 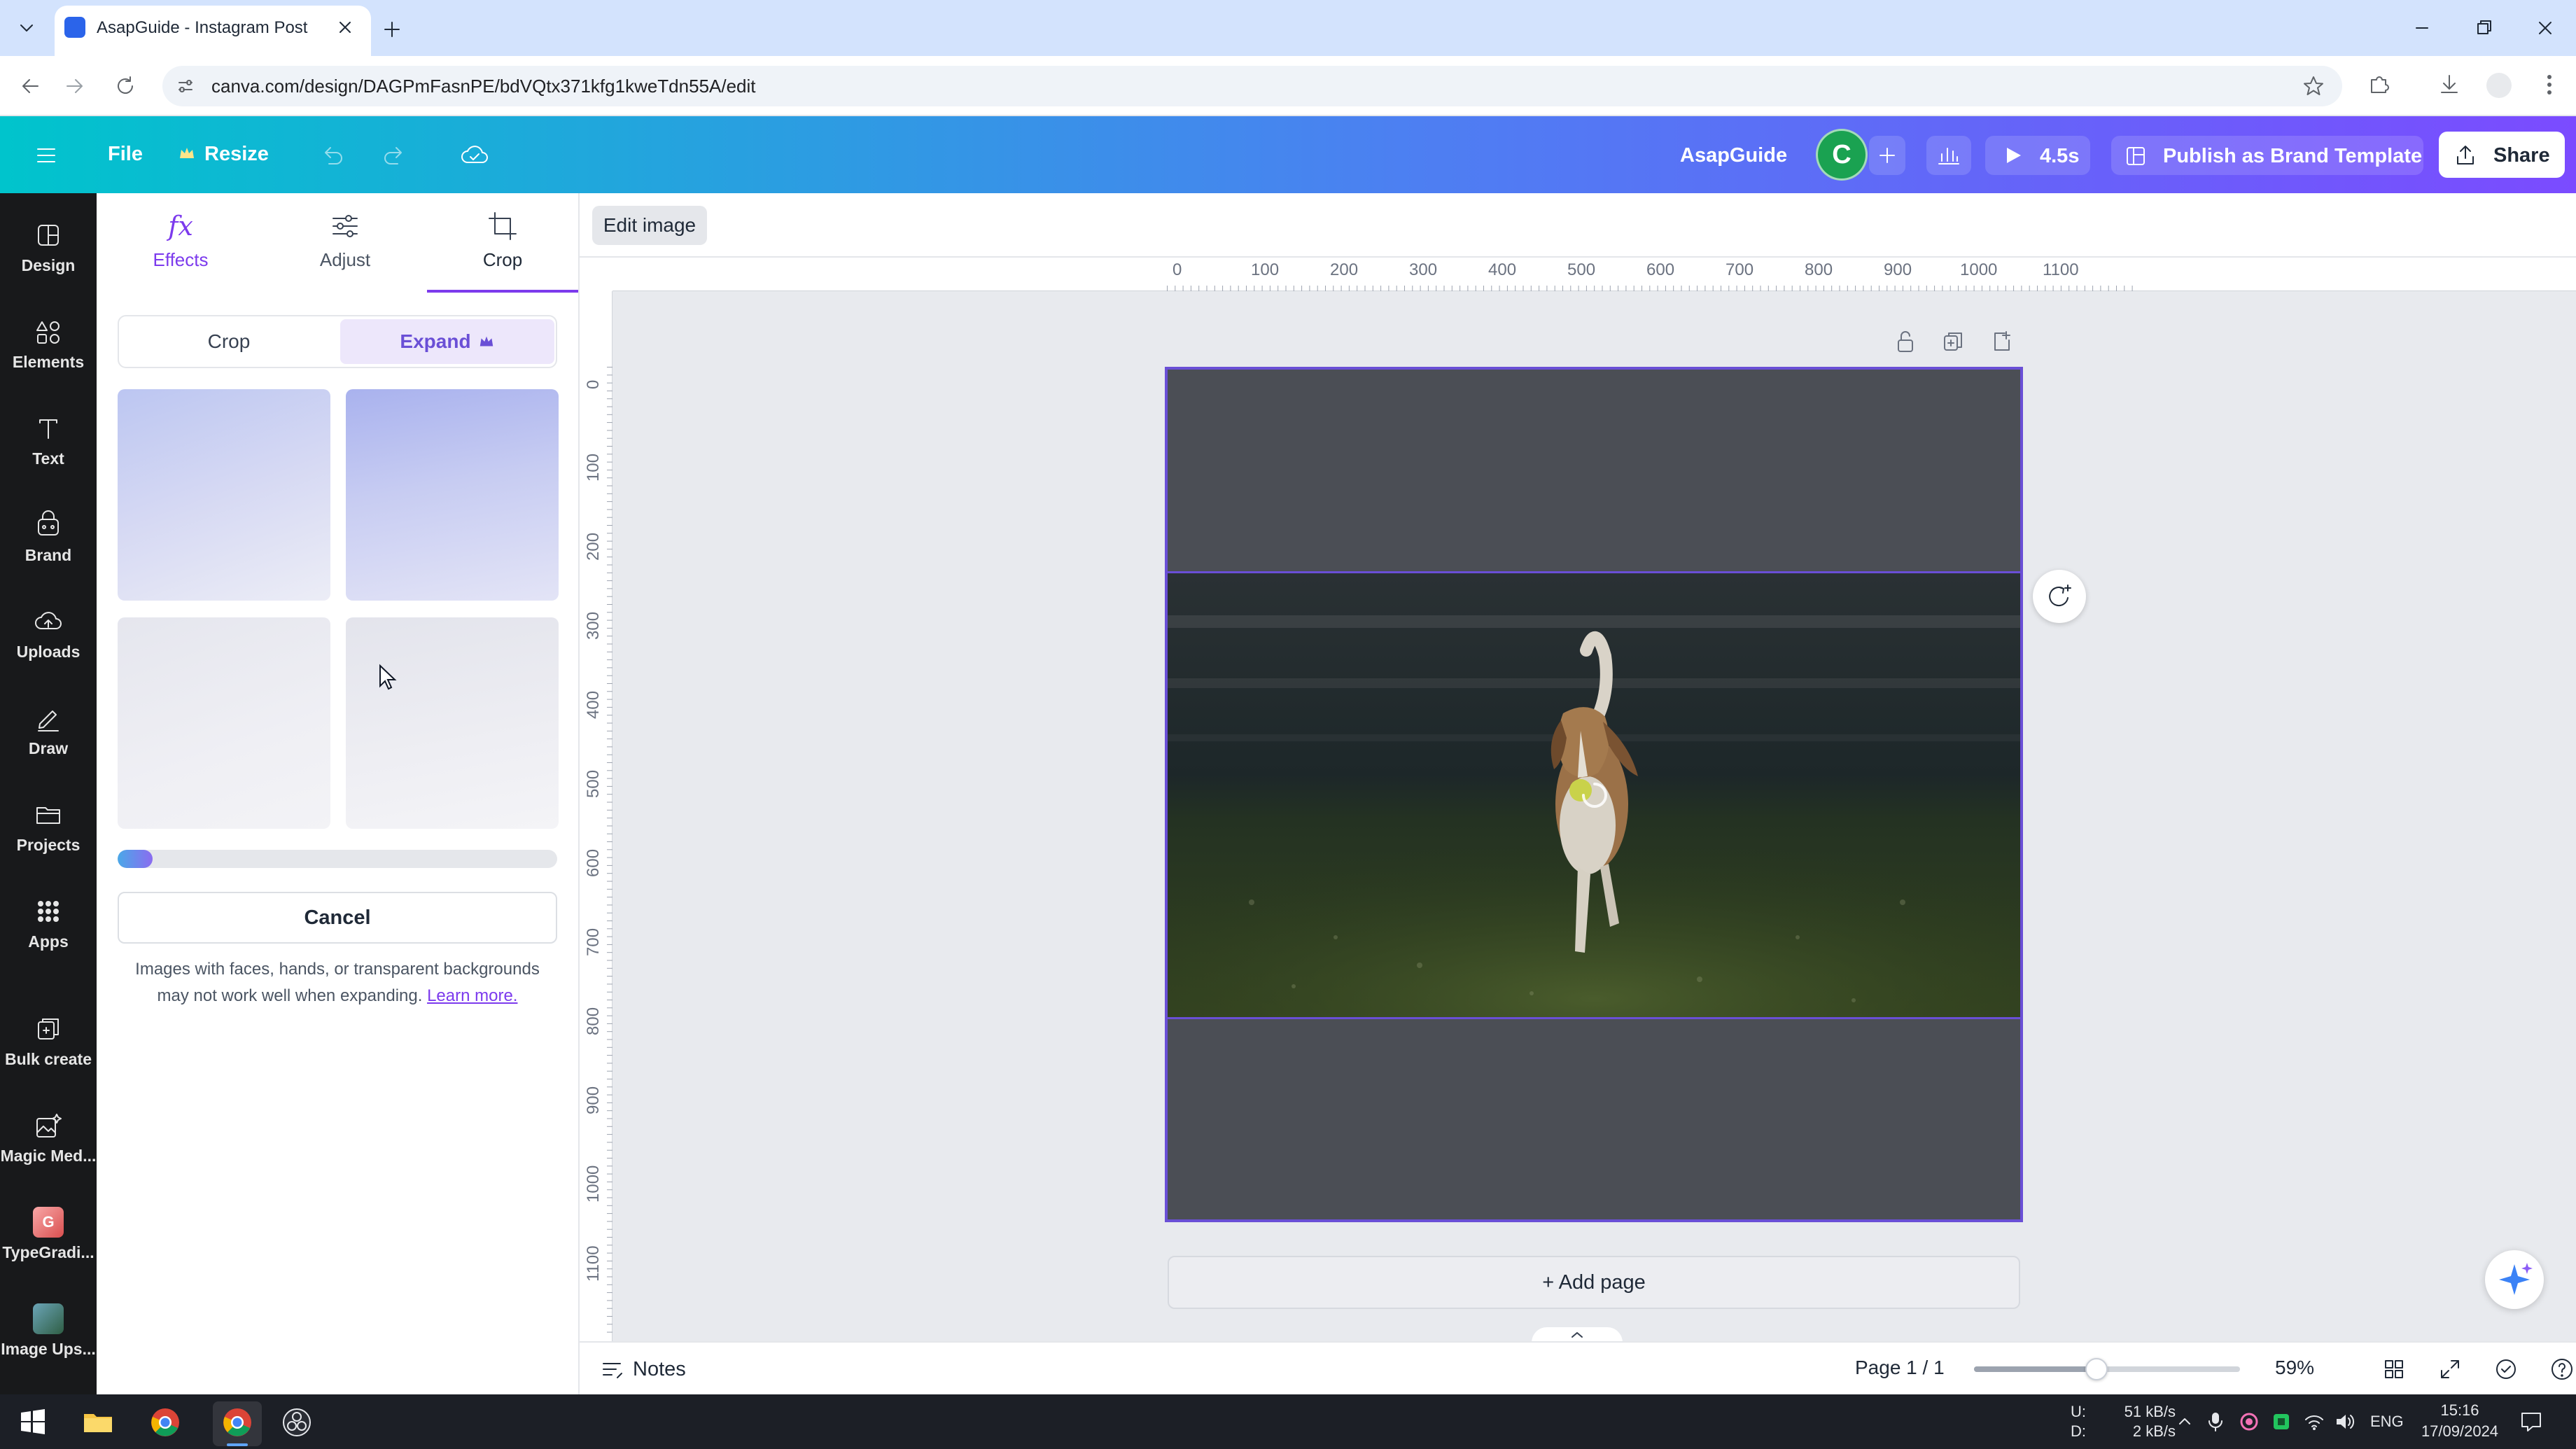 I want to click on pages-drawer-handle, so click(x=1577, y=1335).